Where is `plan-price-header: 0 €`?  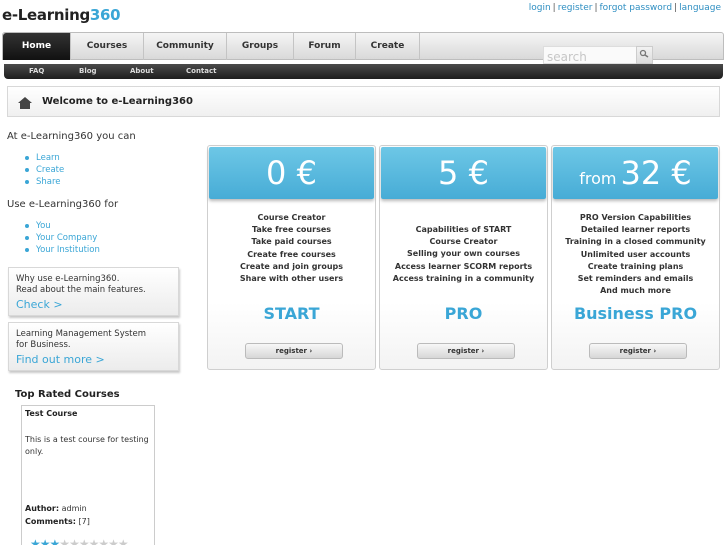 plan-price-header: 0 € is located at coordinates (291, 173).